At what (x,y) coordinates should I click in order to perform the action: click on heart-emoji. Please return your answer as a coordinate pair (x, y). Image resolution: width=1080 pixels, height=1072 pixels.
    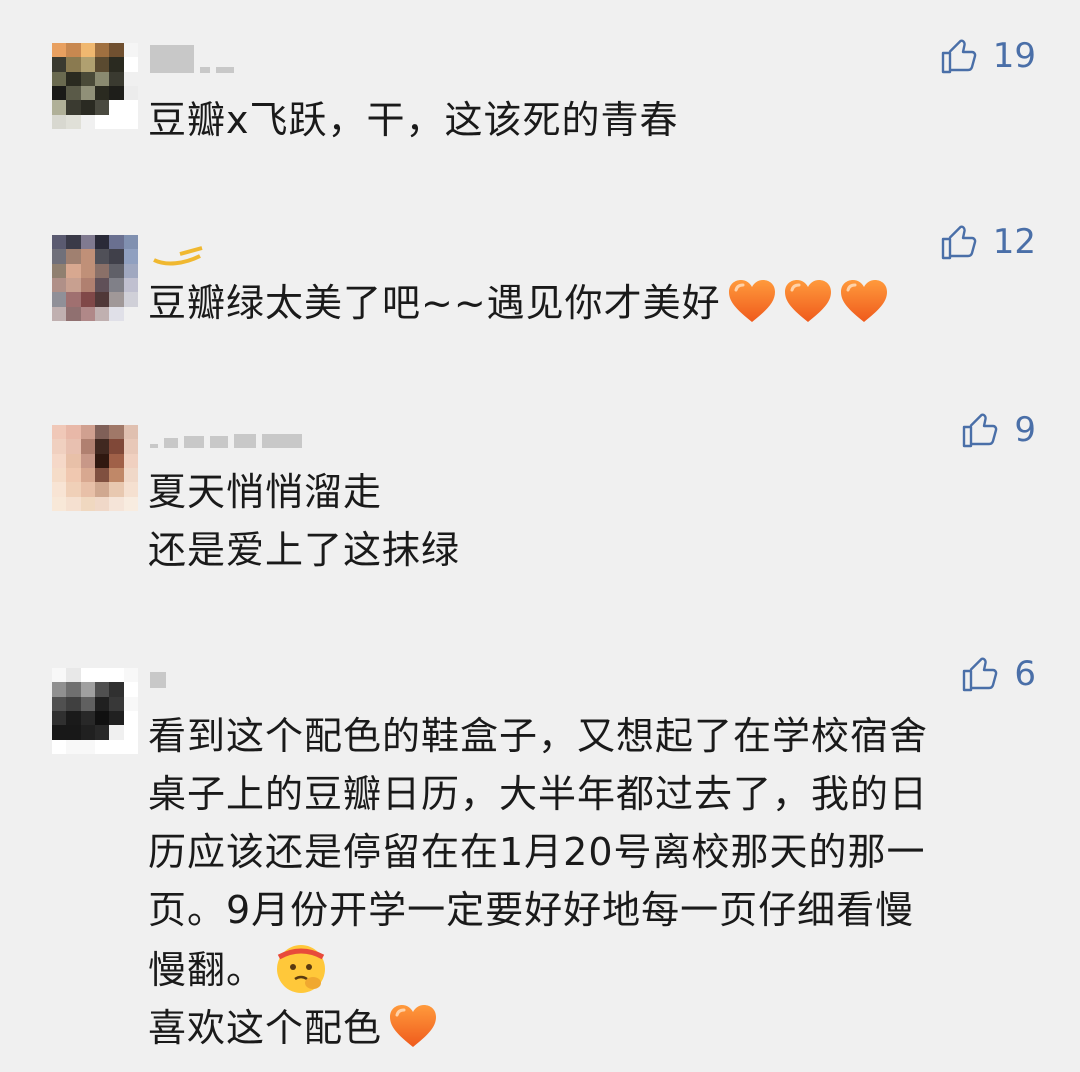
    Looking at the image, I should click on (413, 1026).